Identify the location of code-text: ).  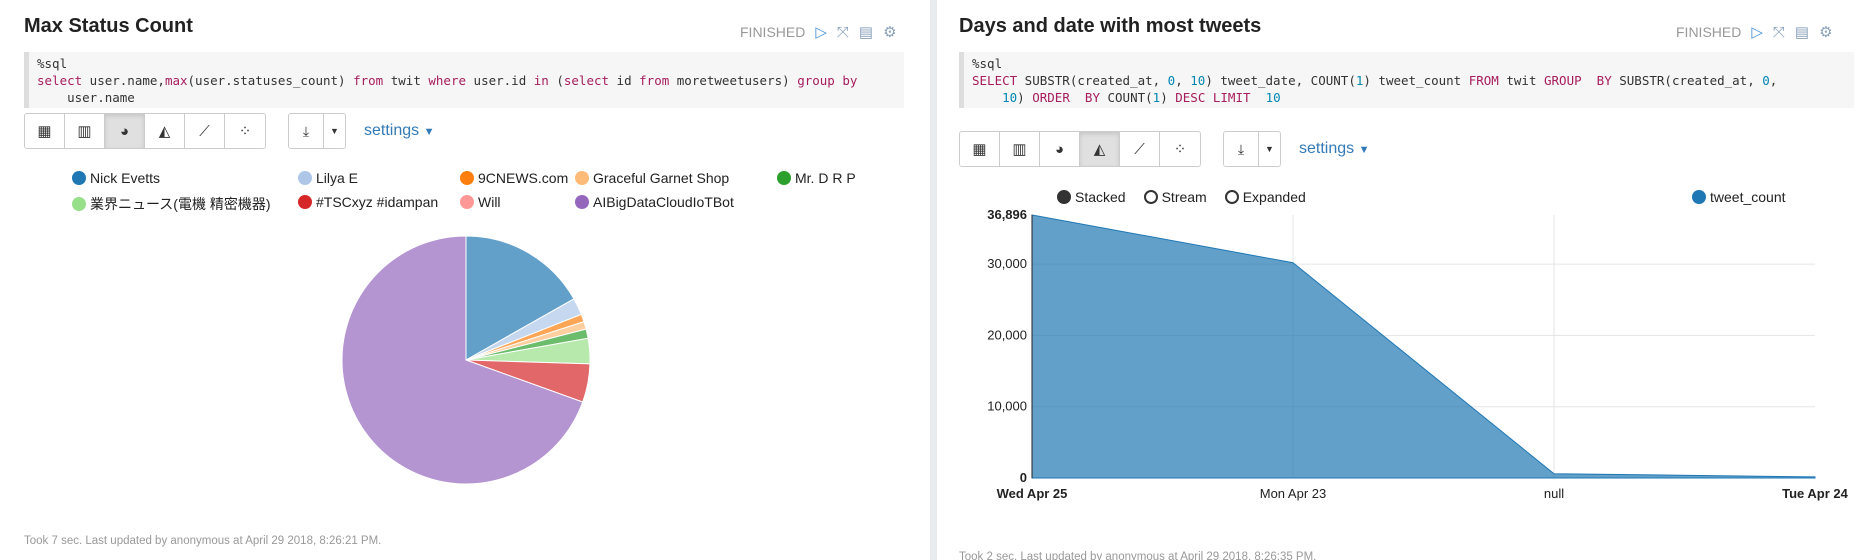
(1168, 97).